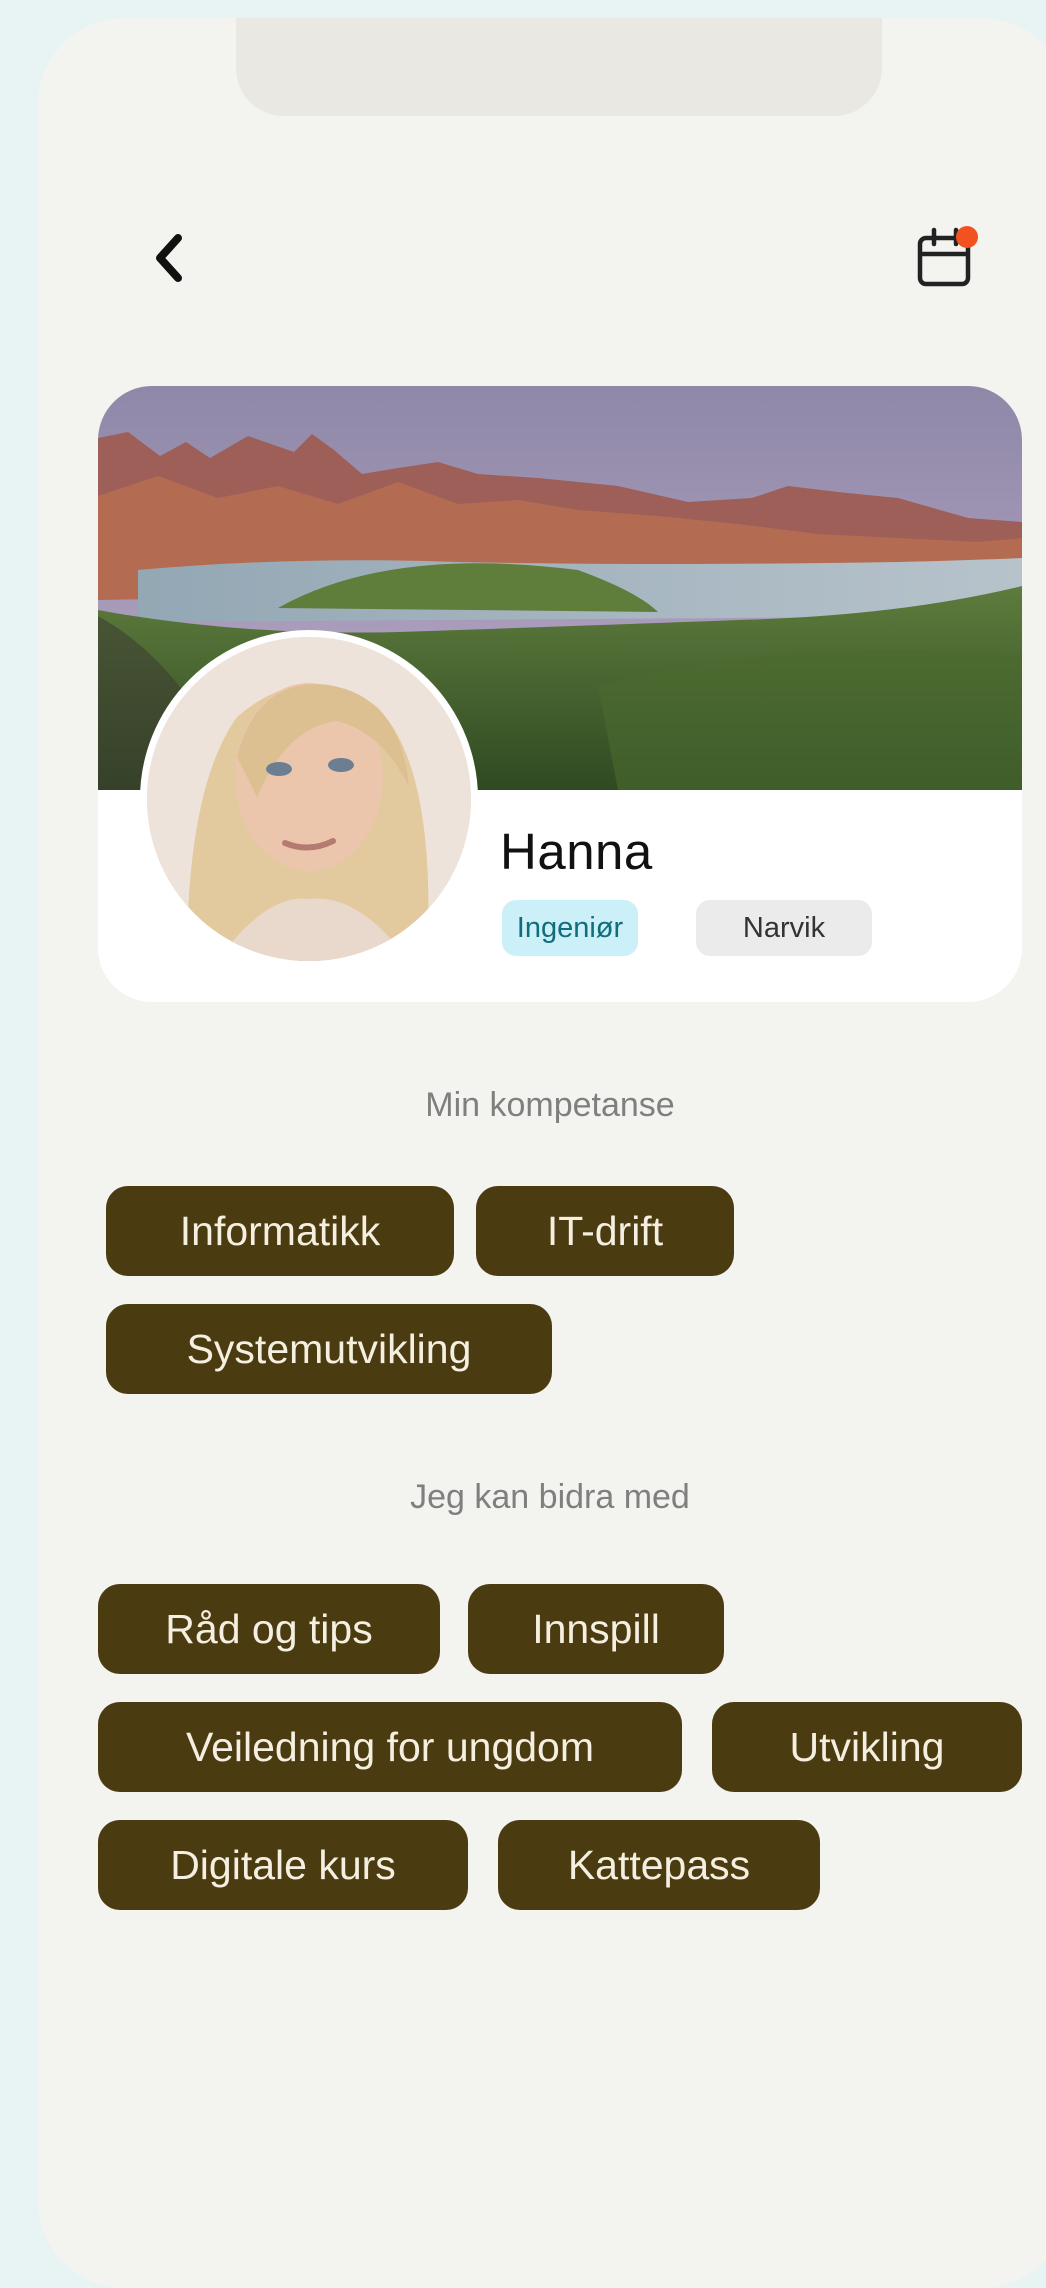 Image resolution: width=1046 pixels, height=2288 pixels. What do you see at coordinates (576, 851) in the screenshot?
I see `profile-name: Hanna` at bounding box center [576, 851].